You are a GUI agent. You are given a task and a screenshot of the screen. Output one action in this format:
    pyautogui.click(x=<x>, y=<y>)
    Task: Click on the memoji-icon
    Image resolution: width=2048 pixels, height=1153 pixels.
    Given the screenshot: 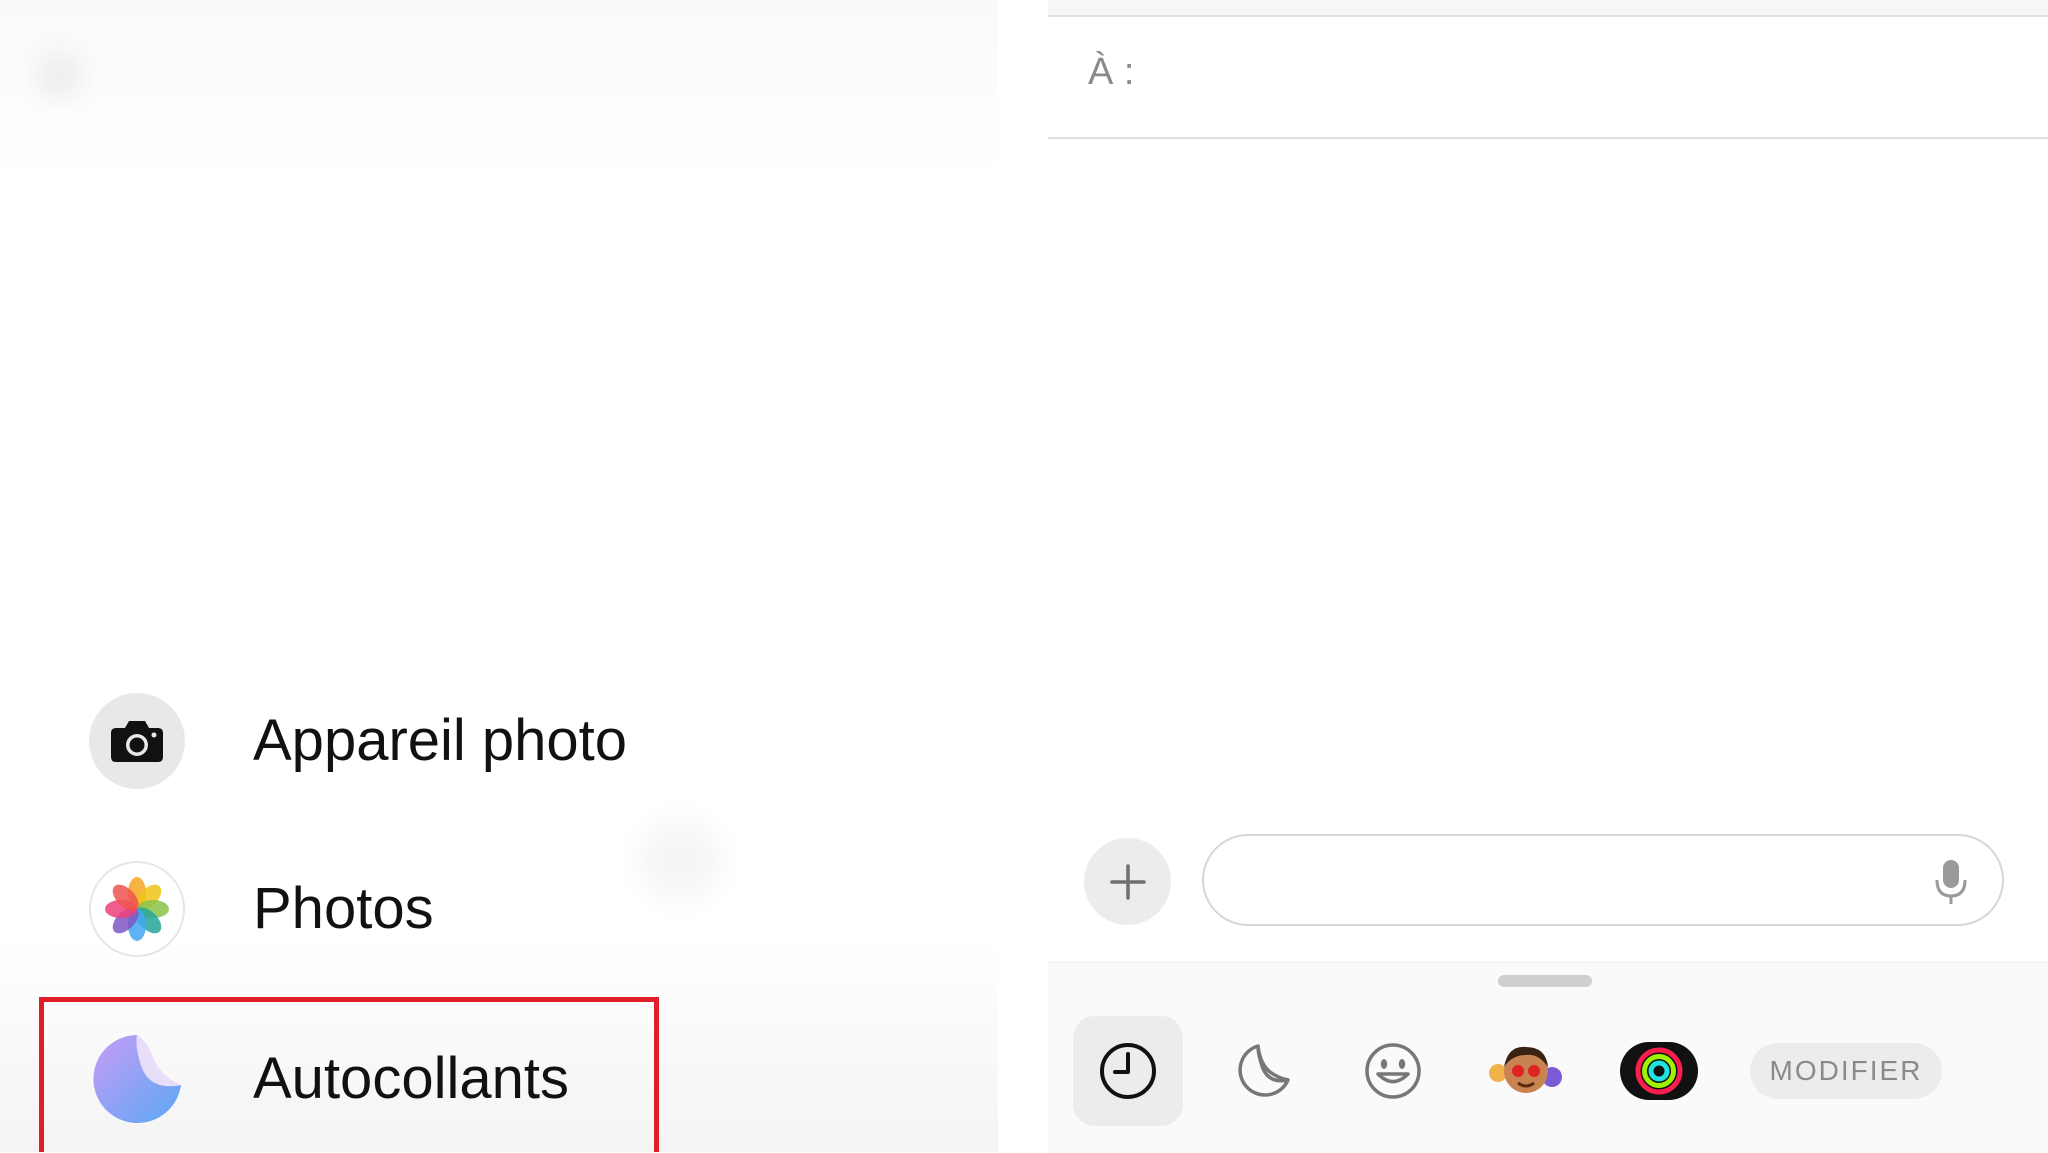 What is the action you would take?
    pyautogui.click(x=1525, y=1069)
    